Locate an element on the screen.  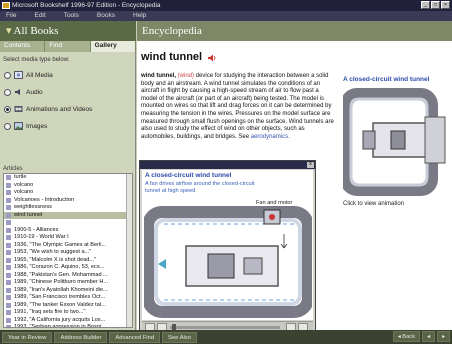
popup-title-bar: x is located at coordinates (227, 165).